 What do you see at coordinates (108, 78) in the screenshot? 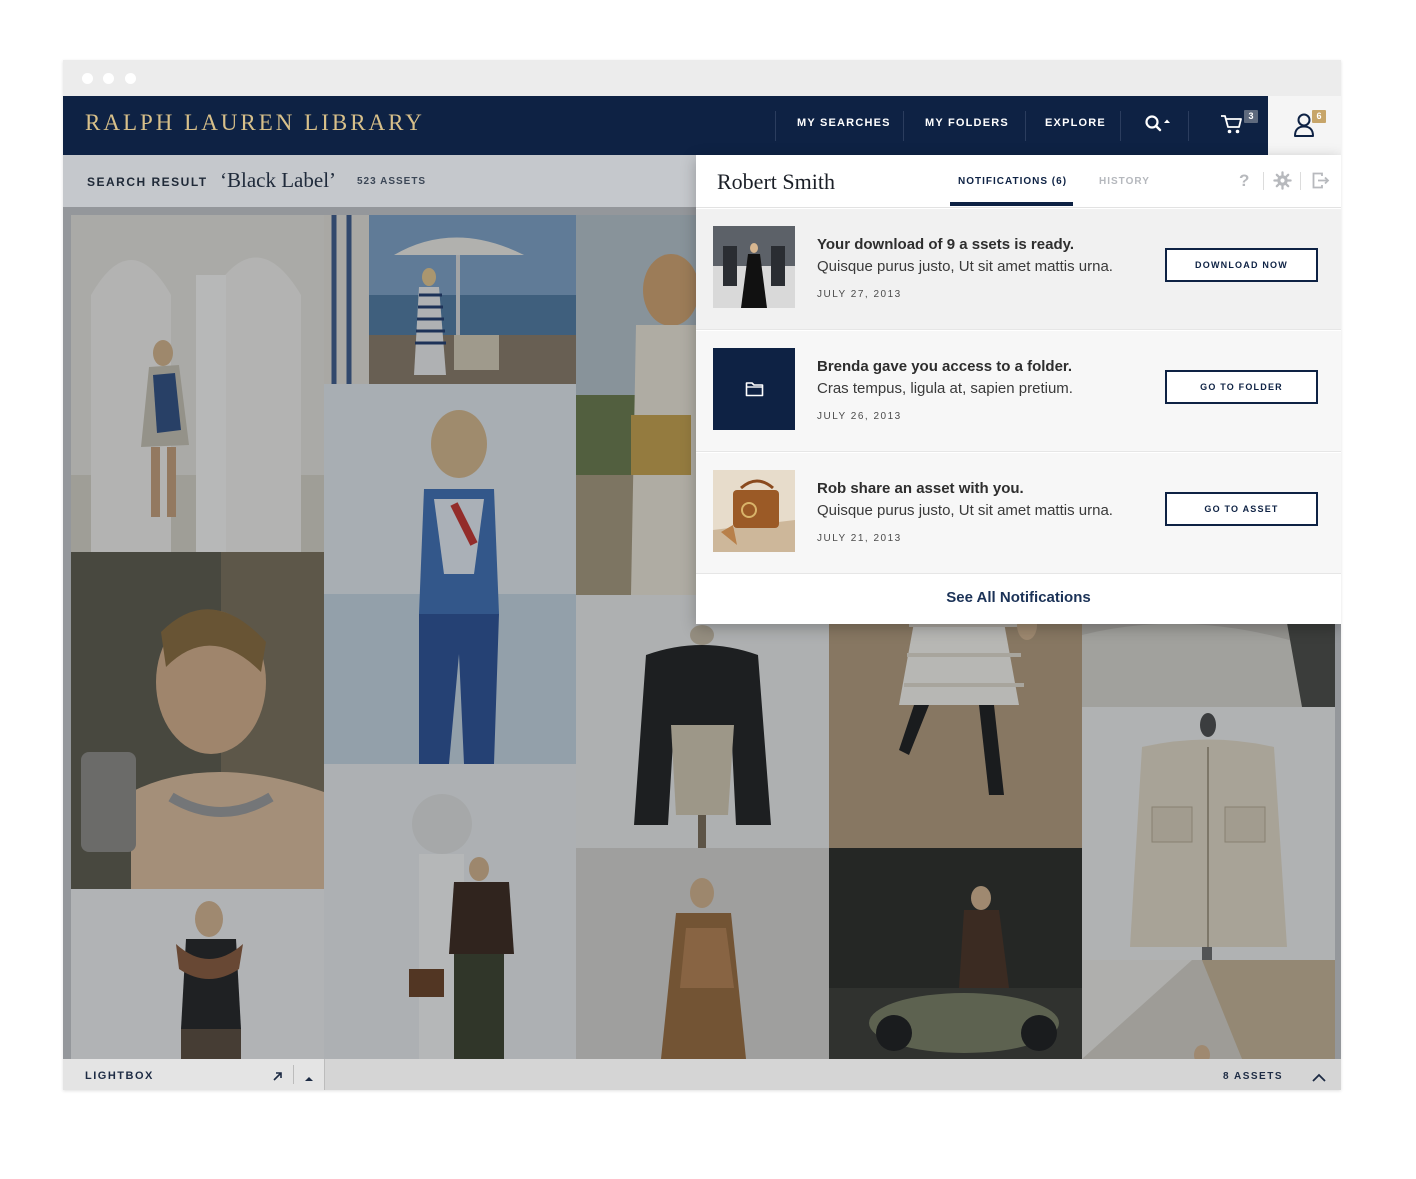
I see `window-minimize-dot` at bounding box center [108, 78].